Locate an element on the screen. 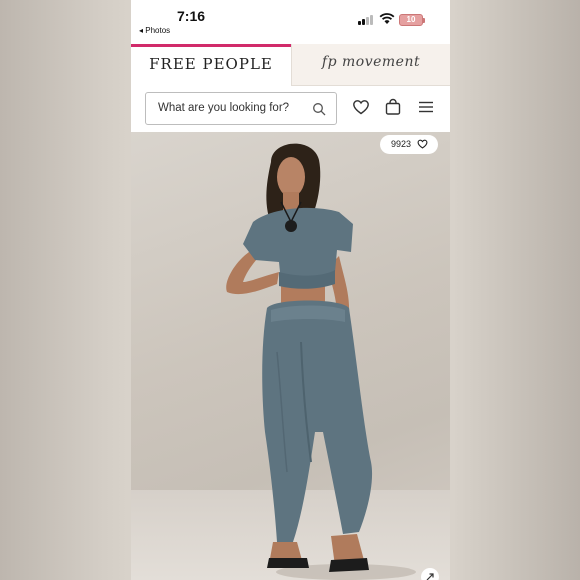 This screenshot has height=580, width=580. tab-free-people: FREE PEOPLE is located at coordinates (211, 65).